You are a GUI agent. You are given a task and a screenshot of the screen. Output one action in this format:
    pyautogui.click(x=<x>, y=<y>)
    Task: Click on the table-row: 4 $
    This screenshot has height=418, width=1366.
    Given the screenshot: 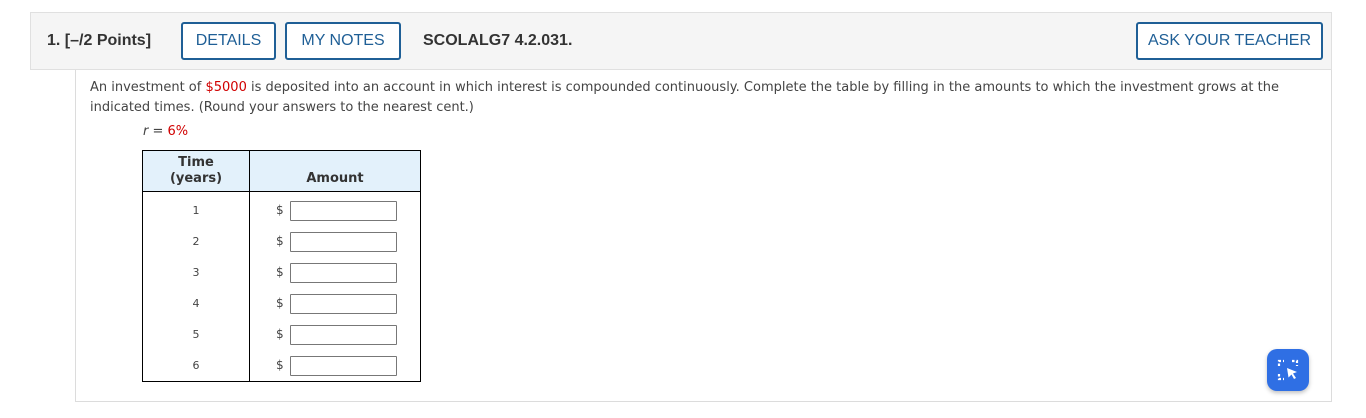 What is the action you would take?
    pyautogui.click(x=282, y=303)
    